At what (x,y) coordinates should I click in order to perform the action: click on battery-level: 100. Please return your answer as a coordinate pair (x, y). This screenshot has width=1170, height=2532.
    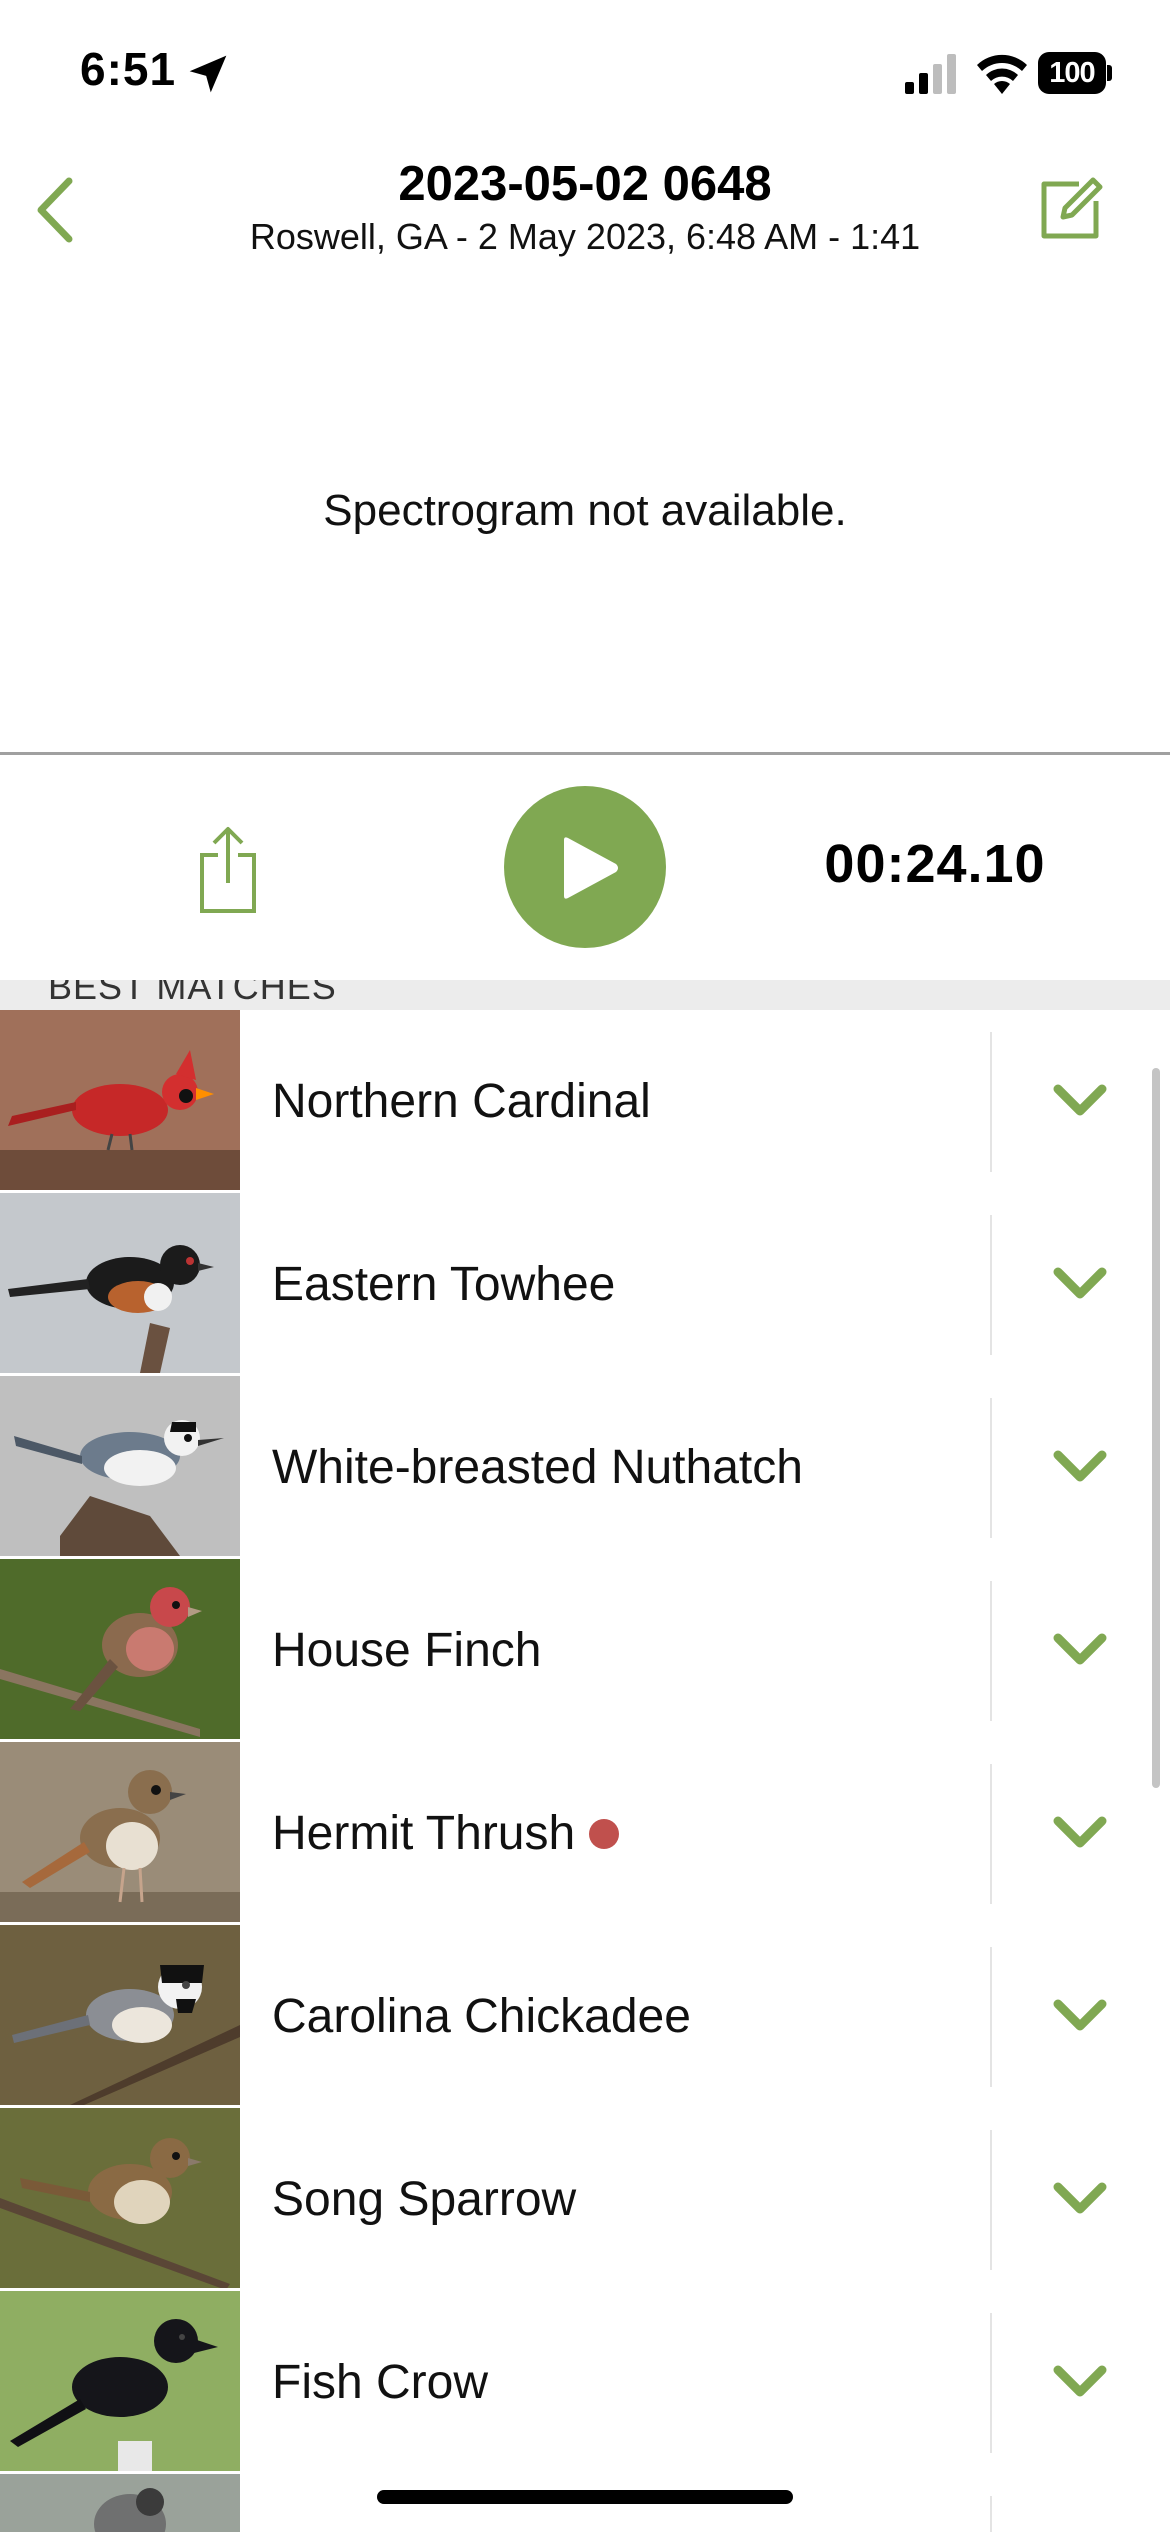
    Looking at the image, I should click on (1072, 73).